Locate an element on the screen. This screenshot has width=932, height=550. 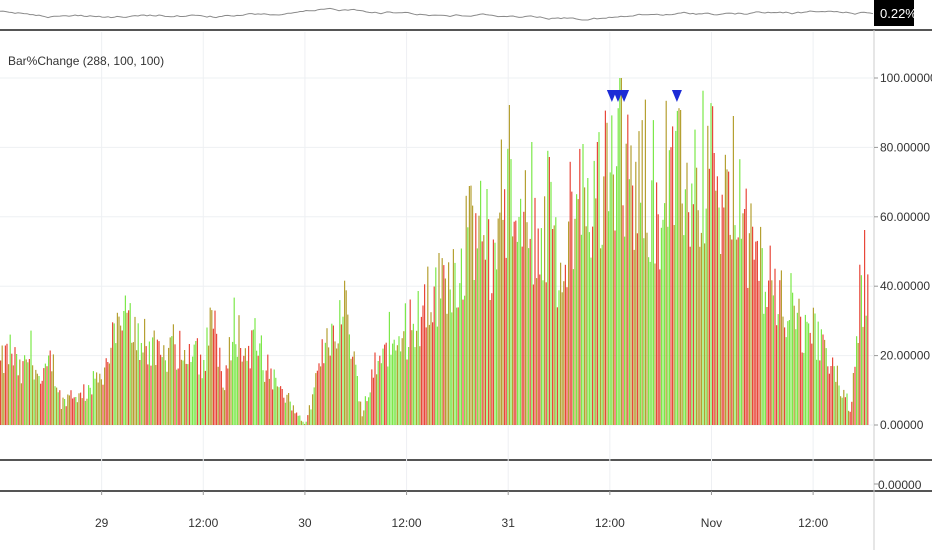
x-tick-label: 29 is located at coordinates (102, 523).